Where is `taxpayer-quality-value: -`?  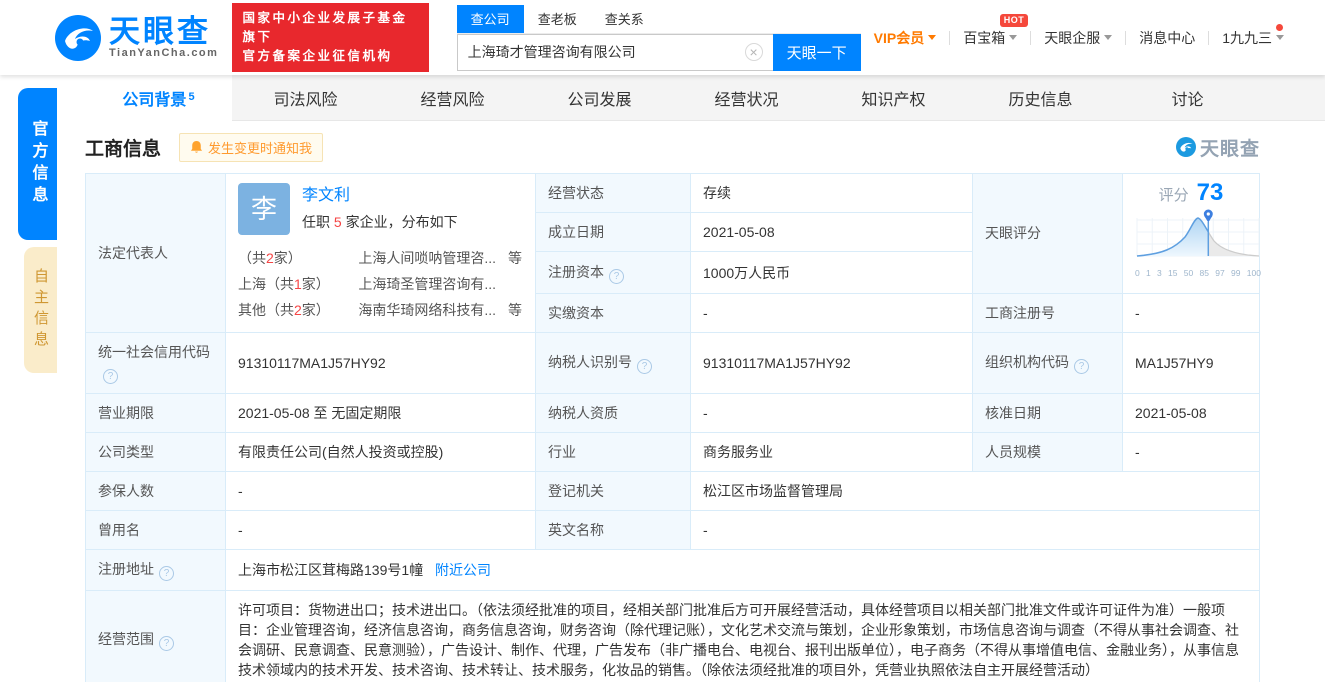 taxpayer-quality-value: - is located at coordinates (831, 413).